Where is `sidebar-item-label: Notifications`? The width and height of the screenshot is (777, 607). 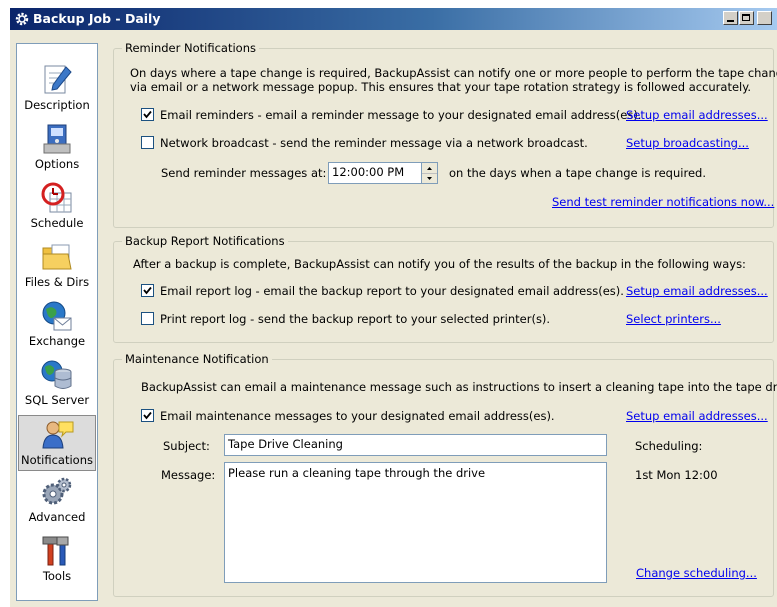 sidebar-item-label: Notifications is located at coordinates (57, 460).